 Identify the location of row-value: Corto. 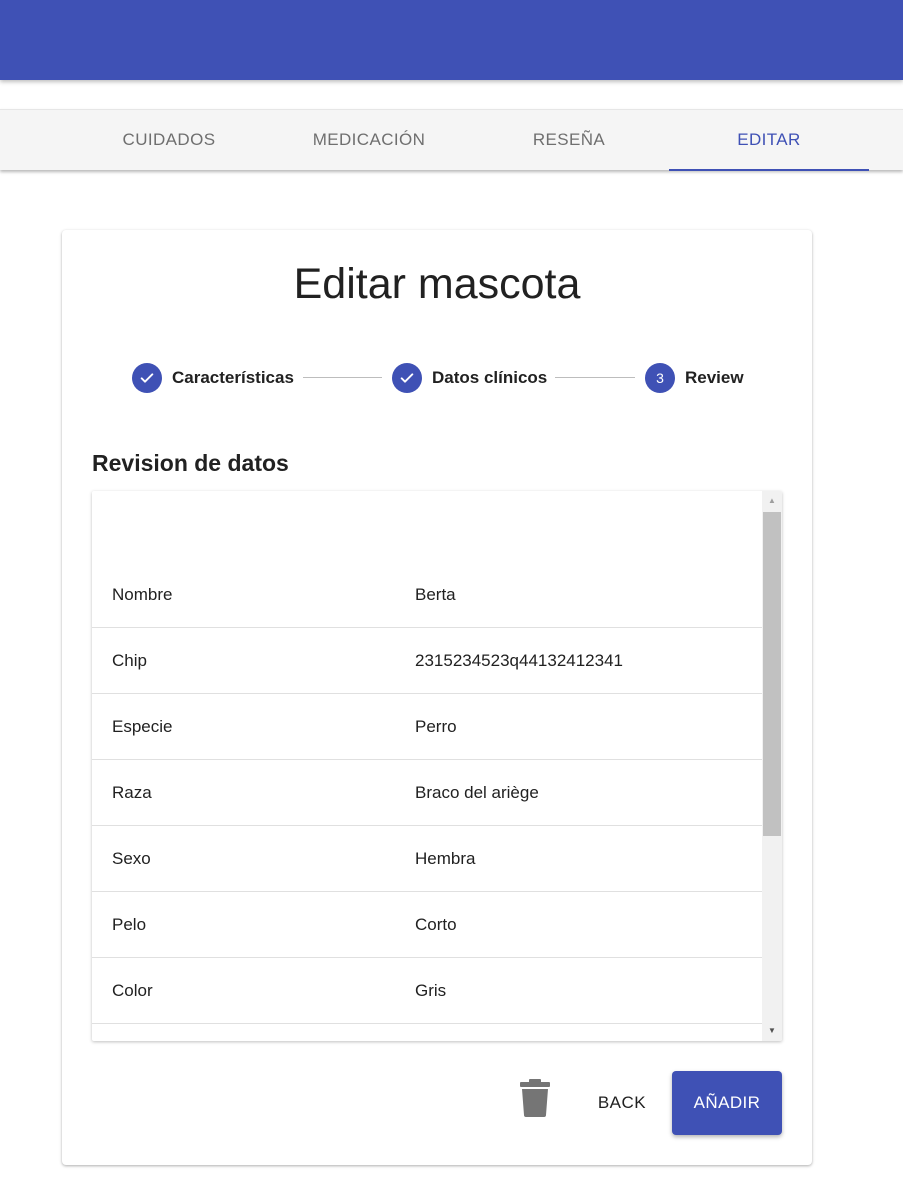
(436, 924).